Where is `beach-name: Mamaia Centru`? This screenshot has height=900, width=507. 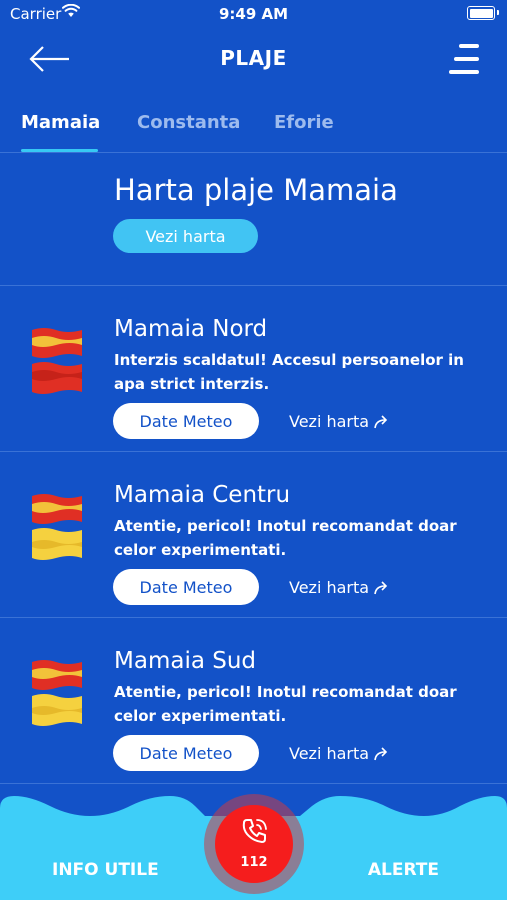
beach-name: Mamaia Centru is located at coordinates (202, 495).